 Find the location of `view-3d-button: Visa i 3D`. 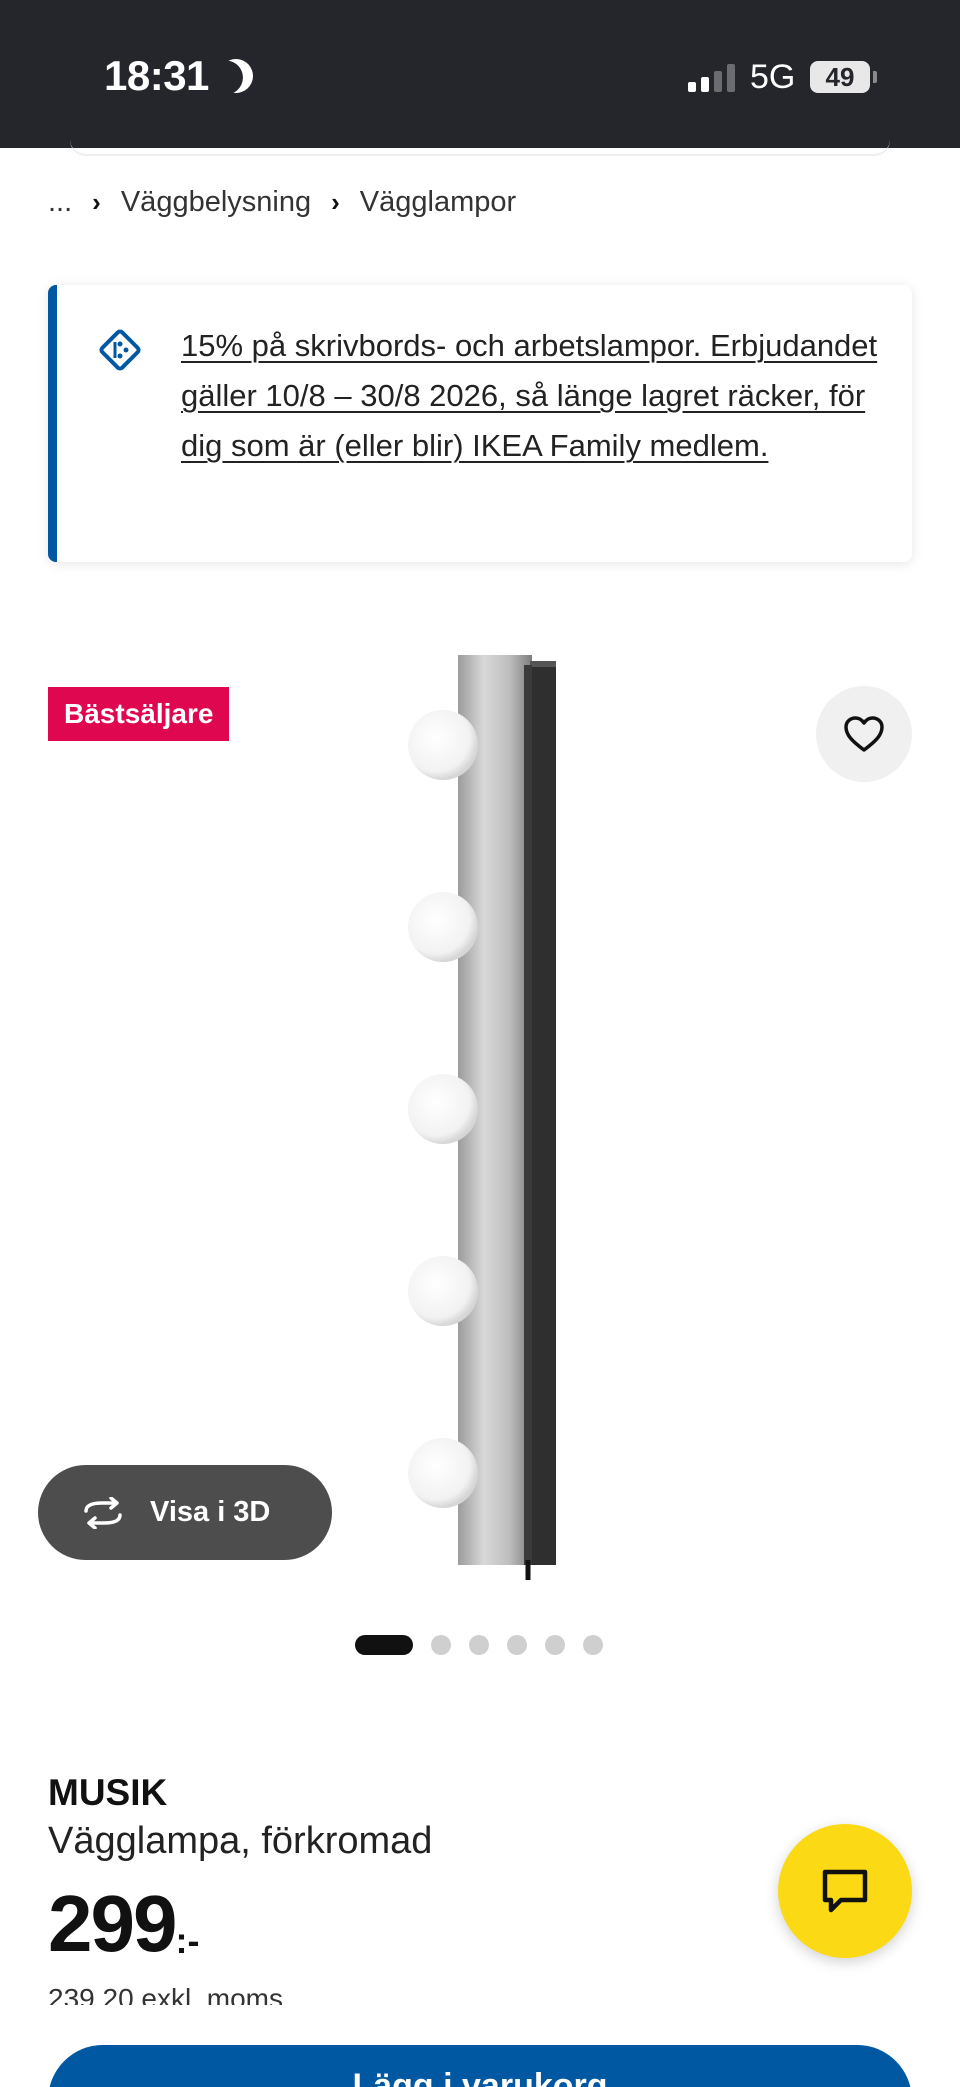

view-3d-button: Visa i 3D is located at coordinates (185, 1512).